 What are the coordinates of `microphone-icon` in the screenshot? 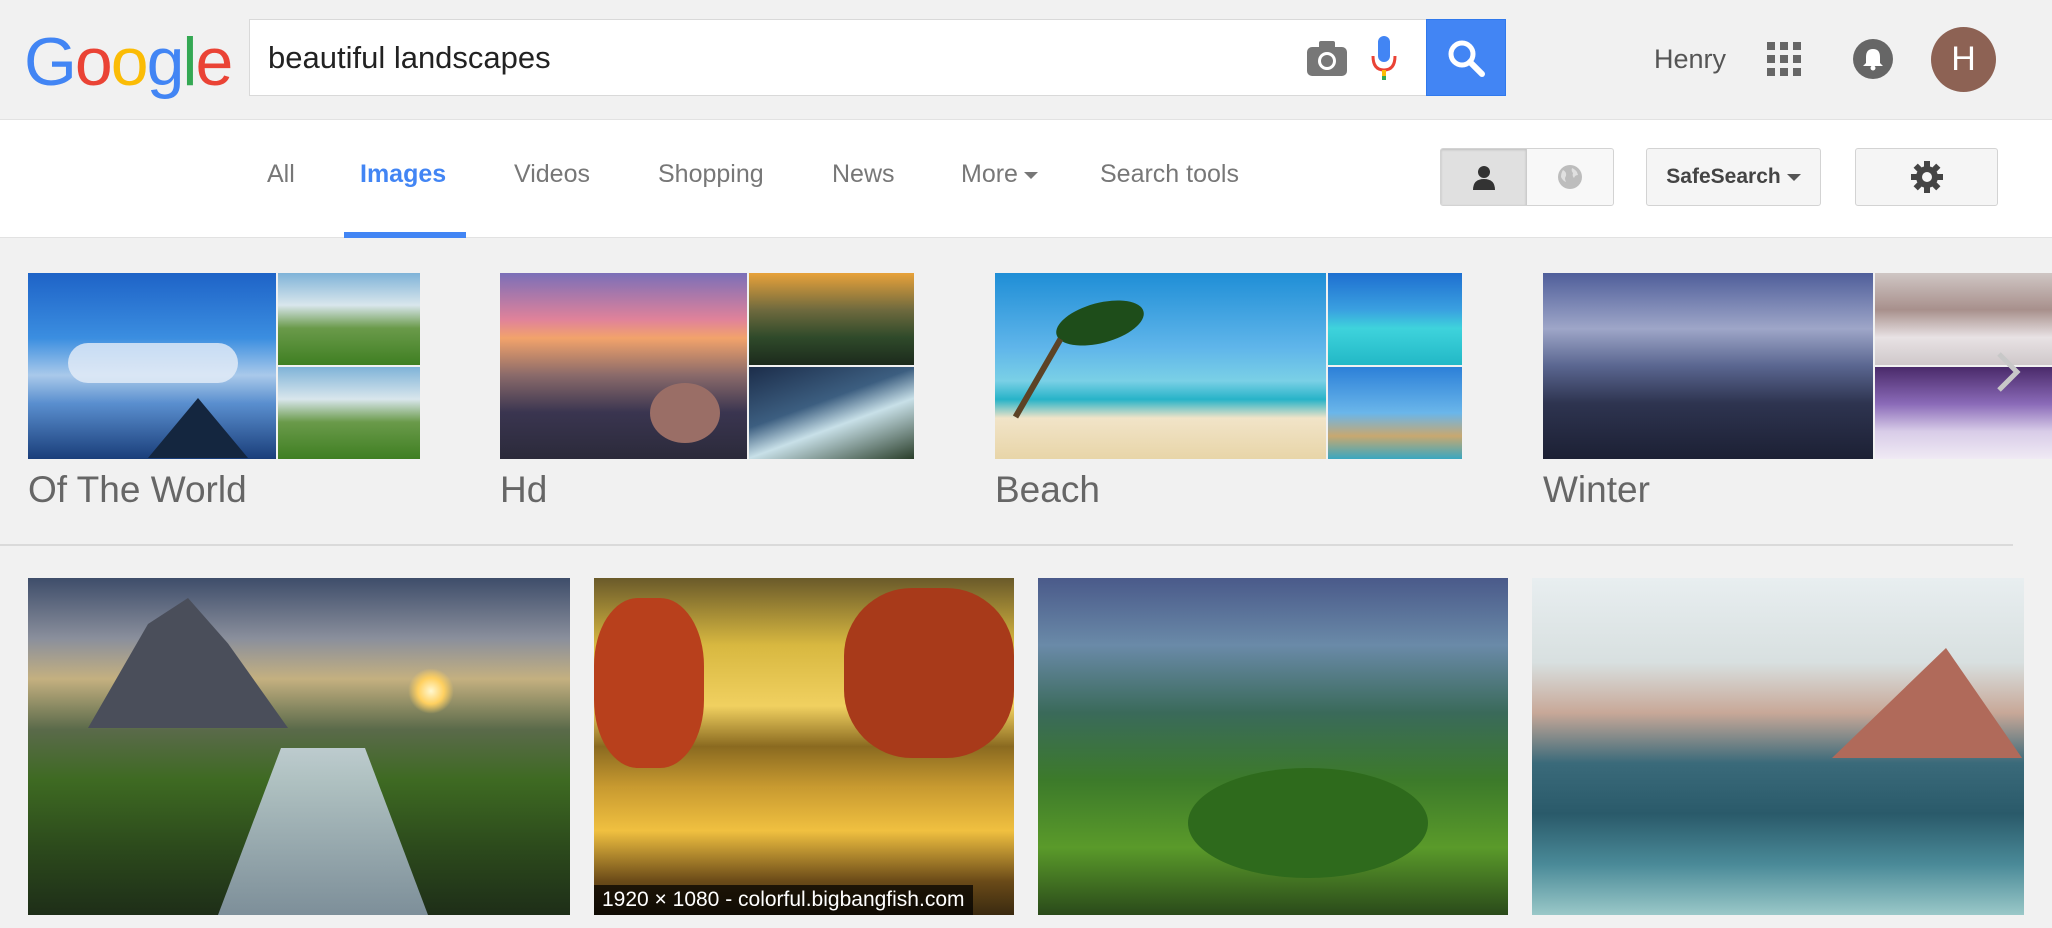 It's located at (1384, 58).